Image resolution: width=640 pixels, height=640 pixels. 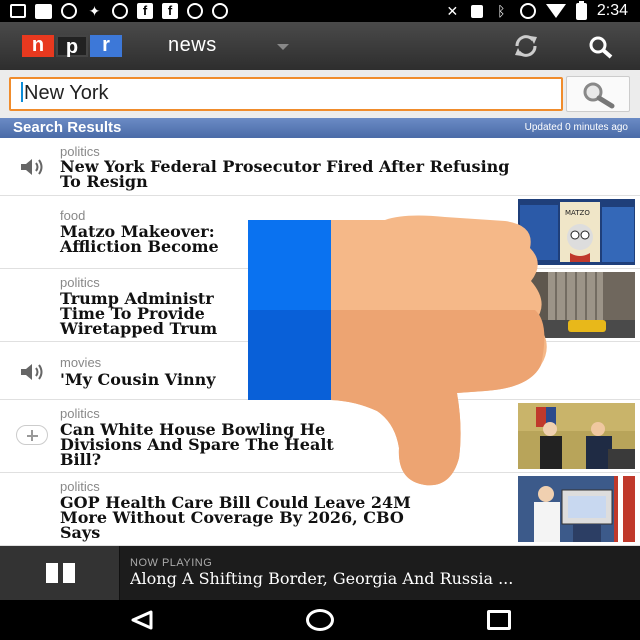 I want to click on timer-icon, so click(x=69, y=11).